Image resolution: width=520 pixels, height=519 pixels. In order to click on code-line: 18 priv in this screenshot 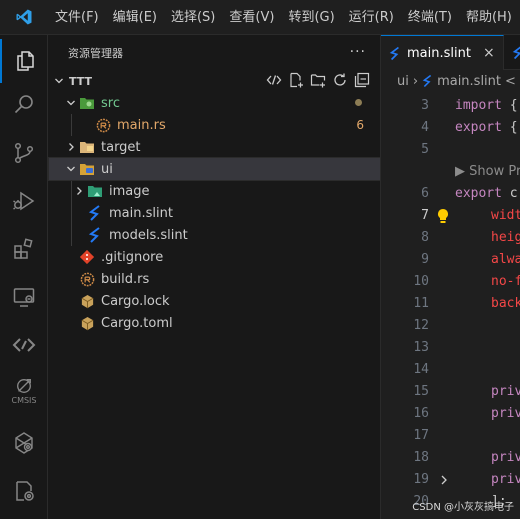, I will do `click(450, 458)`.